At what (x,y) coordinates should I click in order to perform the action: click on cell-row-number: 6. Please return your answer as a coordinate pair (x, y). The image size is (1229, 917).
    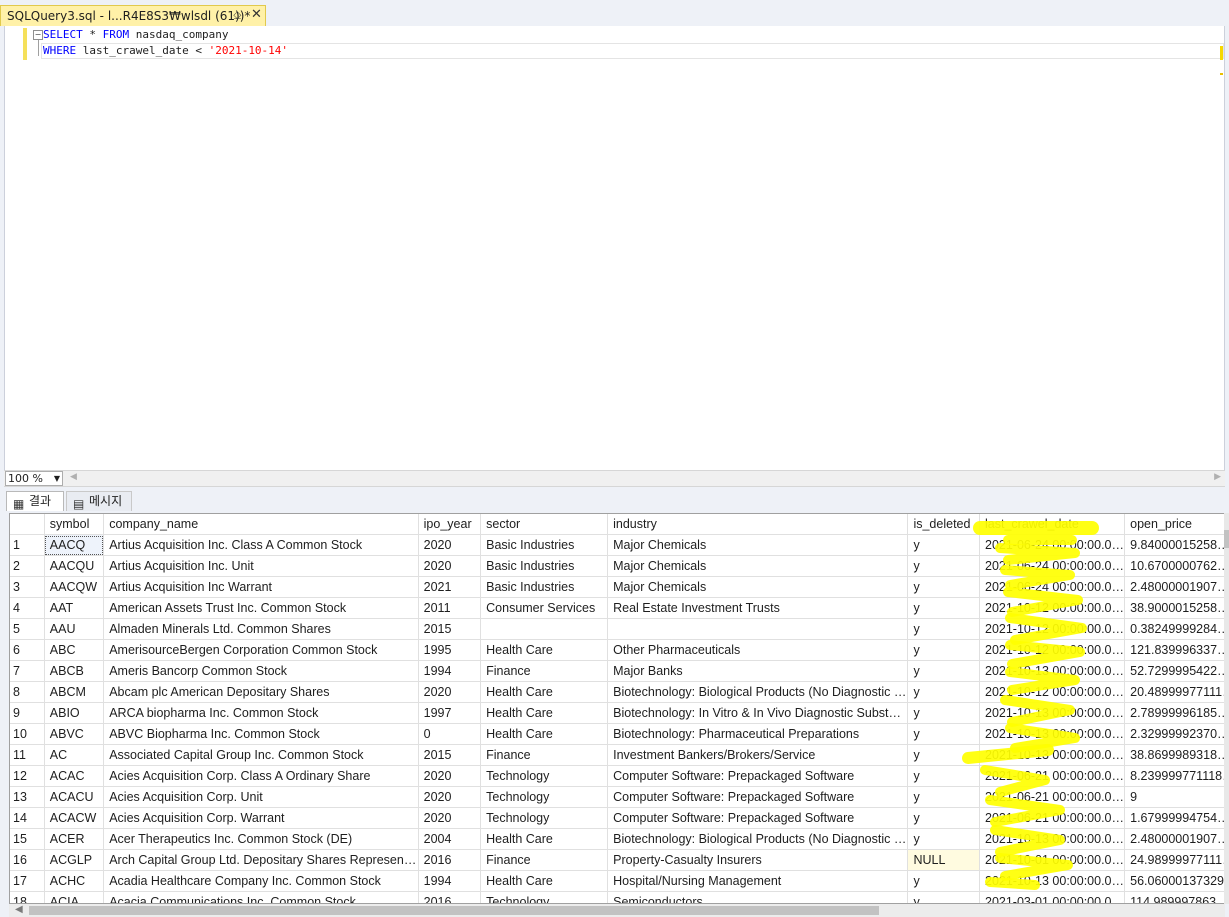
    Looking at the image, I should click on (27, 650).